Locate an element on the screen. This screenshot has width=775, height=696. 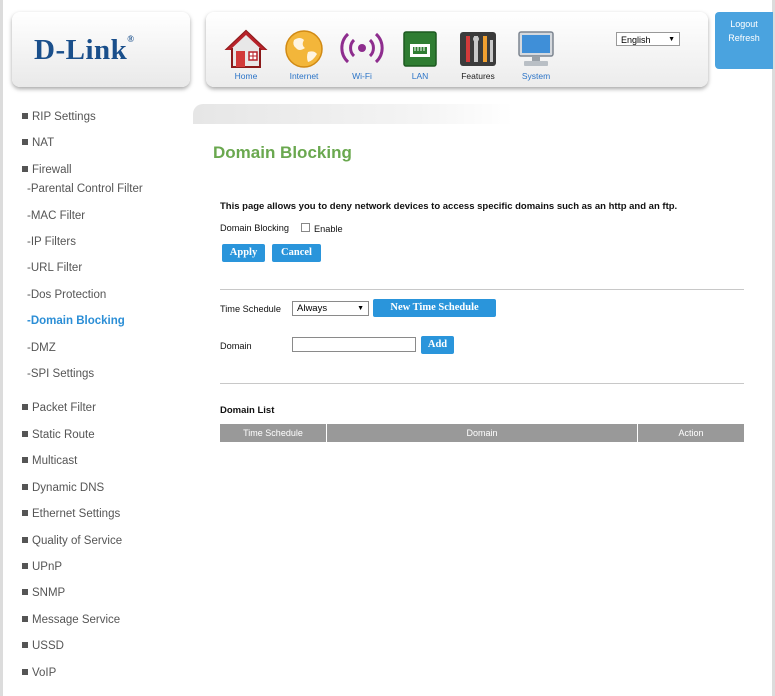
nav-wifi-label: Wi-Fi is located at coordinates (362, 76).